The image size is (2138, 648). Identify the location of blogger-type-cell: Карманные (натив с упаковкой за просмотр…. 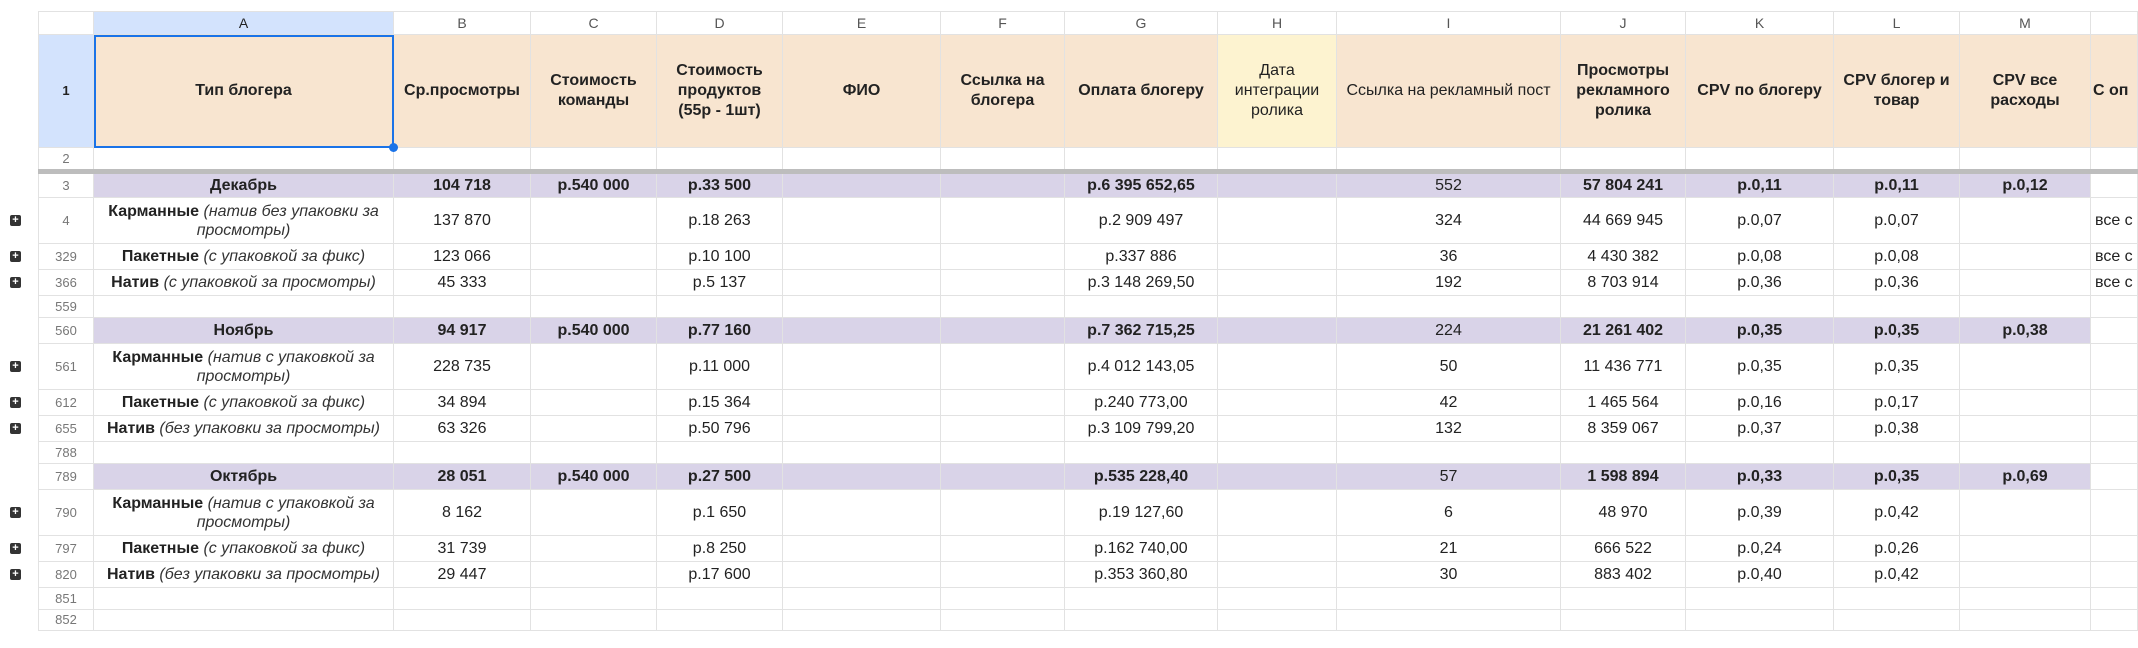
(243, 366).